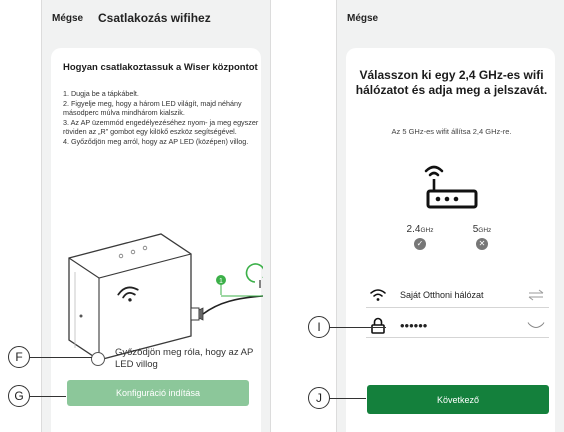  What do you see at coordinates (413, 229) in the screenshot?
I see `band-value: 2.4` at bounding box center [413, 229].